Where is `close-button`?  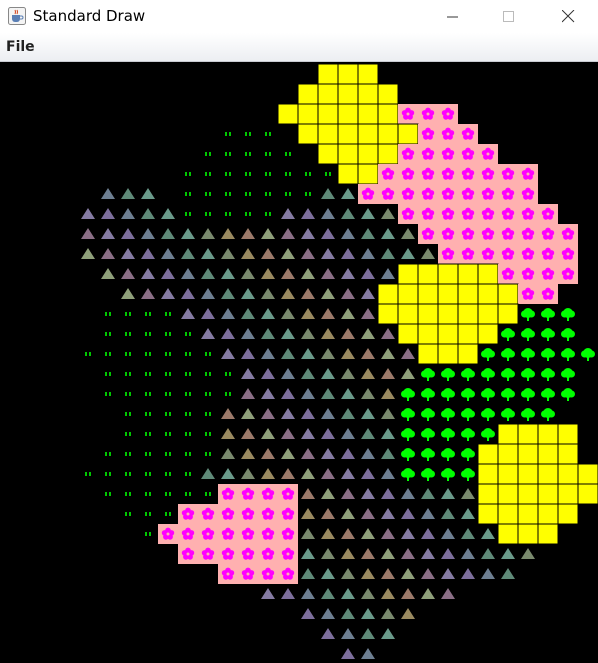
close-button is located at coordinates (568, 16).